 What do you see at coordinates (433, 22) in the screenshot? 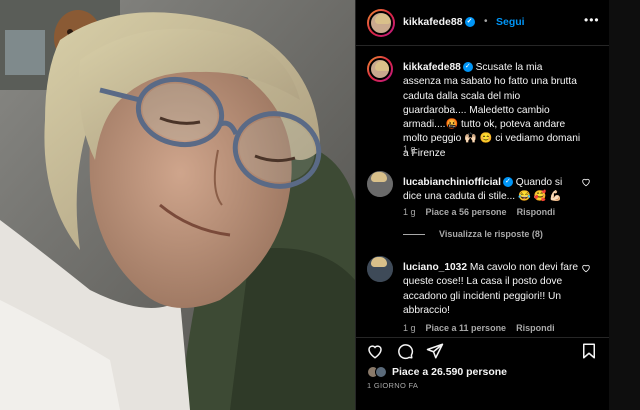
I see `author-username-text: kikkafede88` at bounding box center [433, 22].